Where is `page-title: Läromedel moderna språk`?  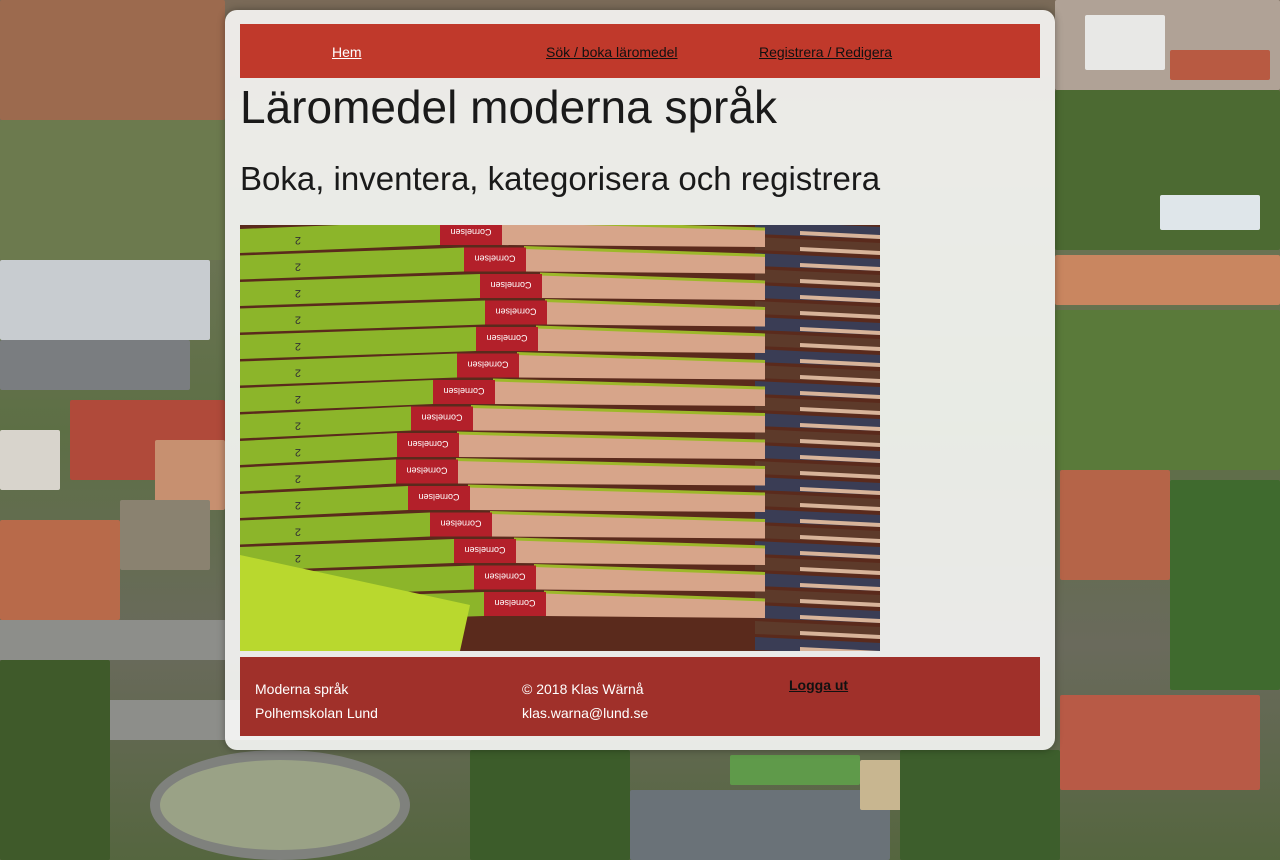 page-title: Läromedel moderna språk is located at coordinates (508, 107).